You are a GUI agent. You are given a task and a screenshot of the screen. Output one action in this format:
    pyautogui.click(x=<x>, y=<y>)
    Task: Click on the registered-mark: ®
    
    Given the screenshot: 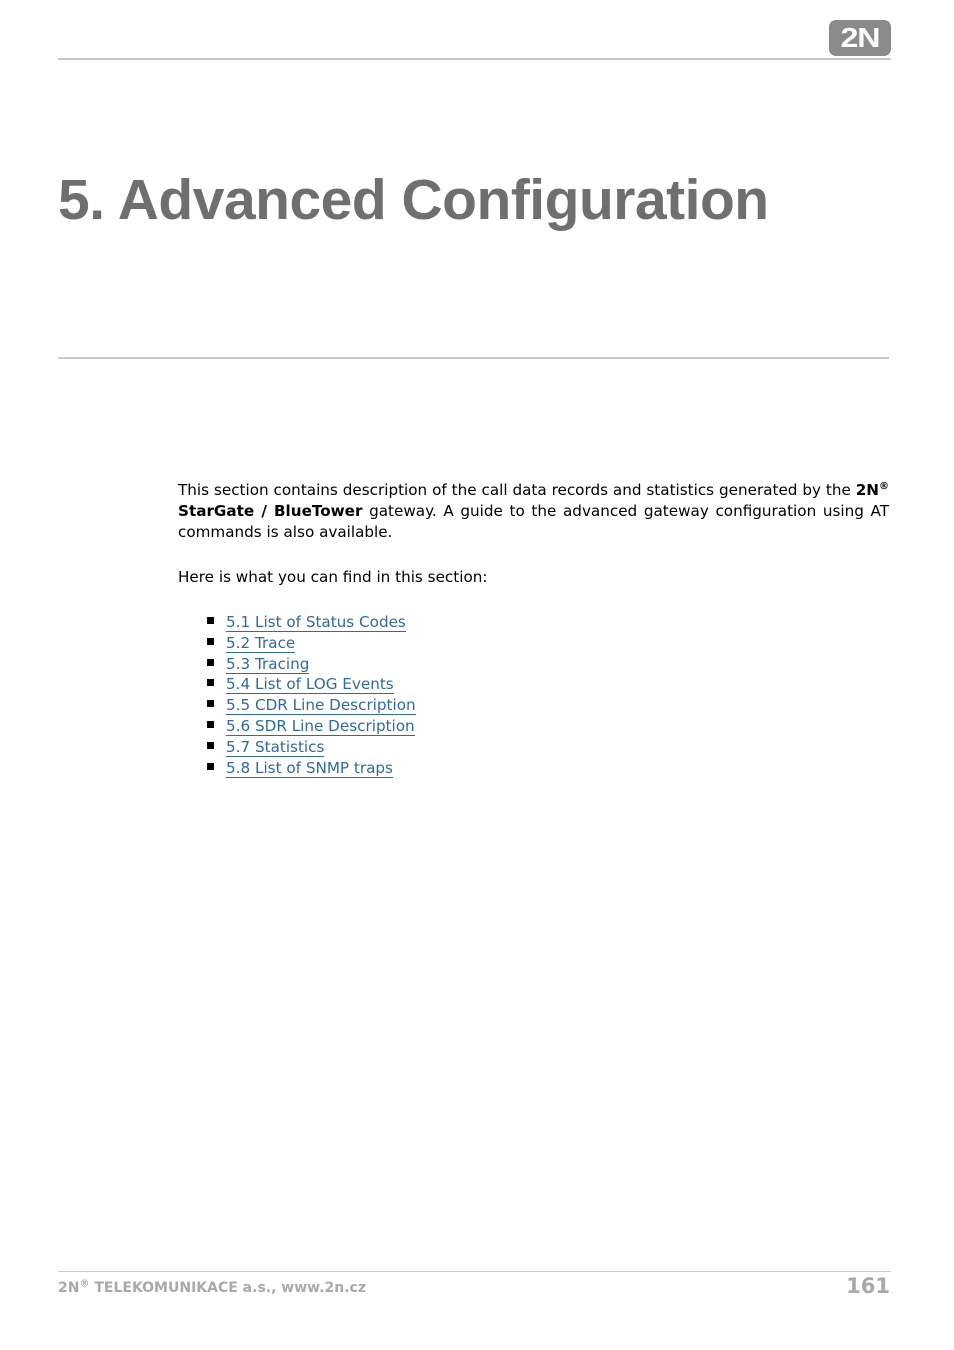 What is the action you would take?
    pyautogui.click(x=884, y=486)
    